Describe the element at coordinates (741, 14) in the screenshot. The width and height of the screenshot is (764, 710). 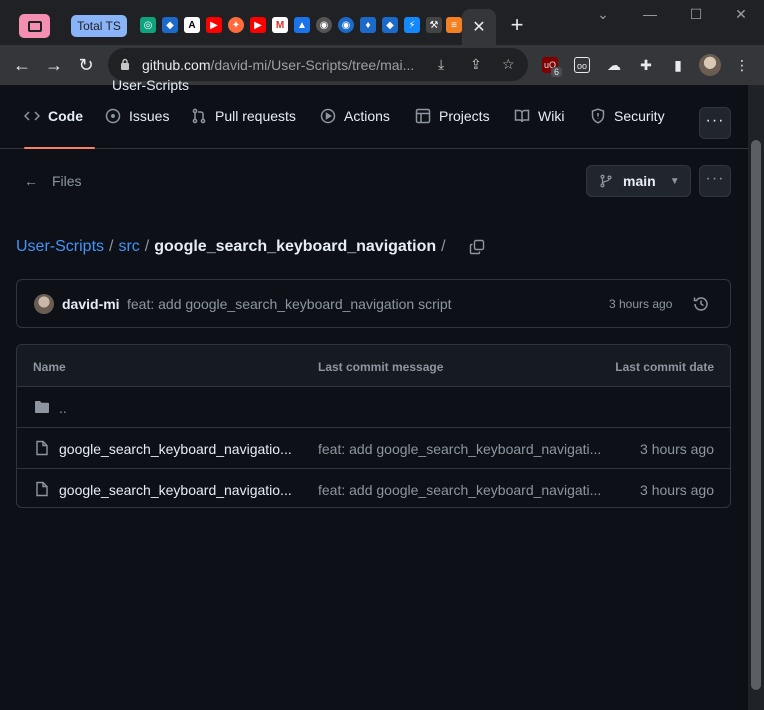
I see `close-window-button: ✕` at that location.